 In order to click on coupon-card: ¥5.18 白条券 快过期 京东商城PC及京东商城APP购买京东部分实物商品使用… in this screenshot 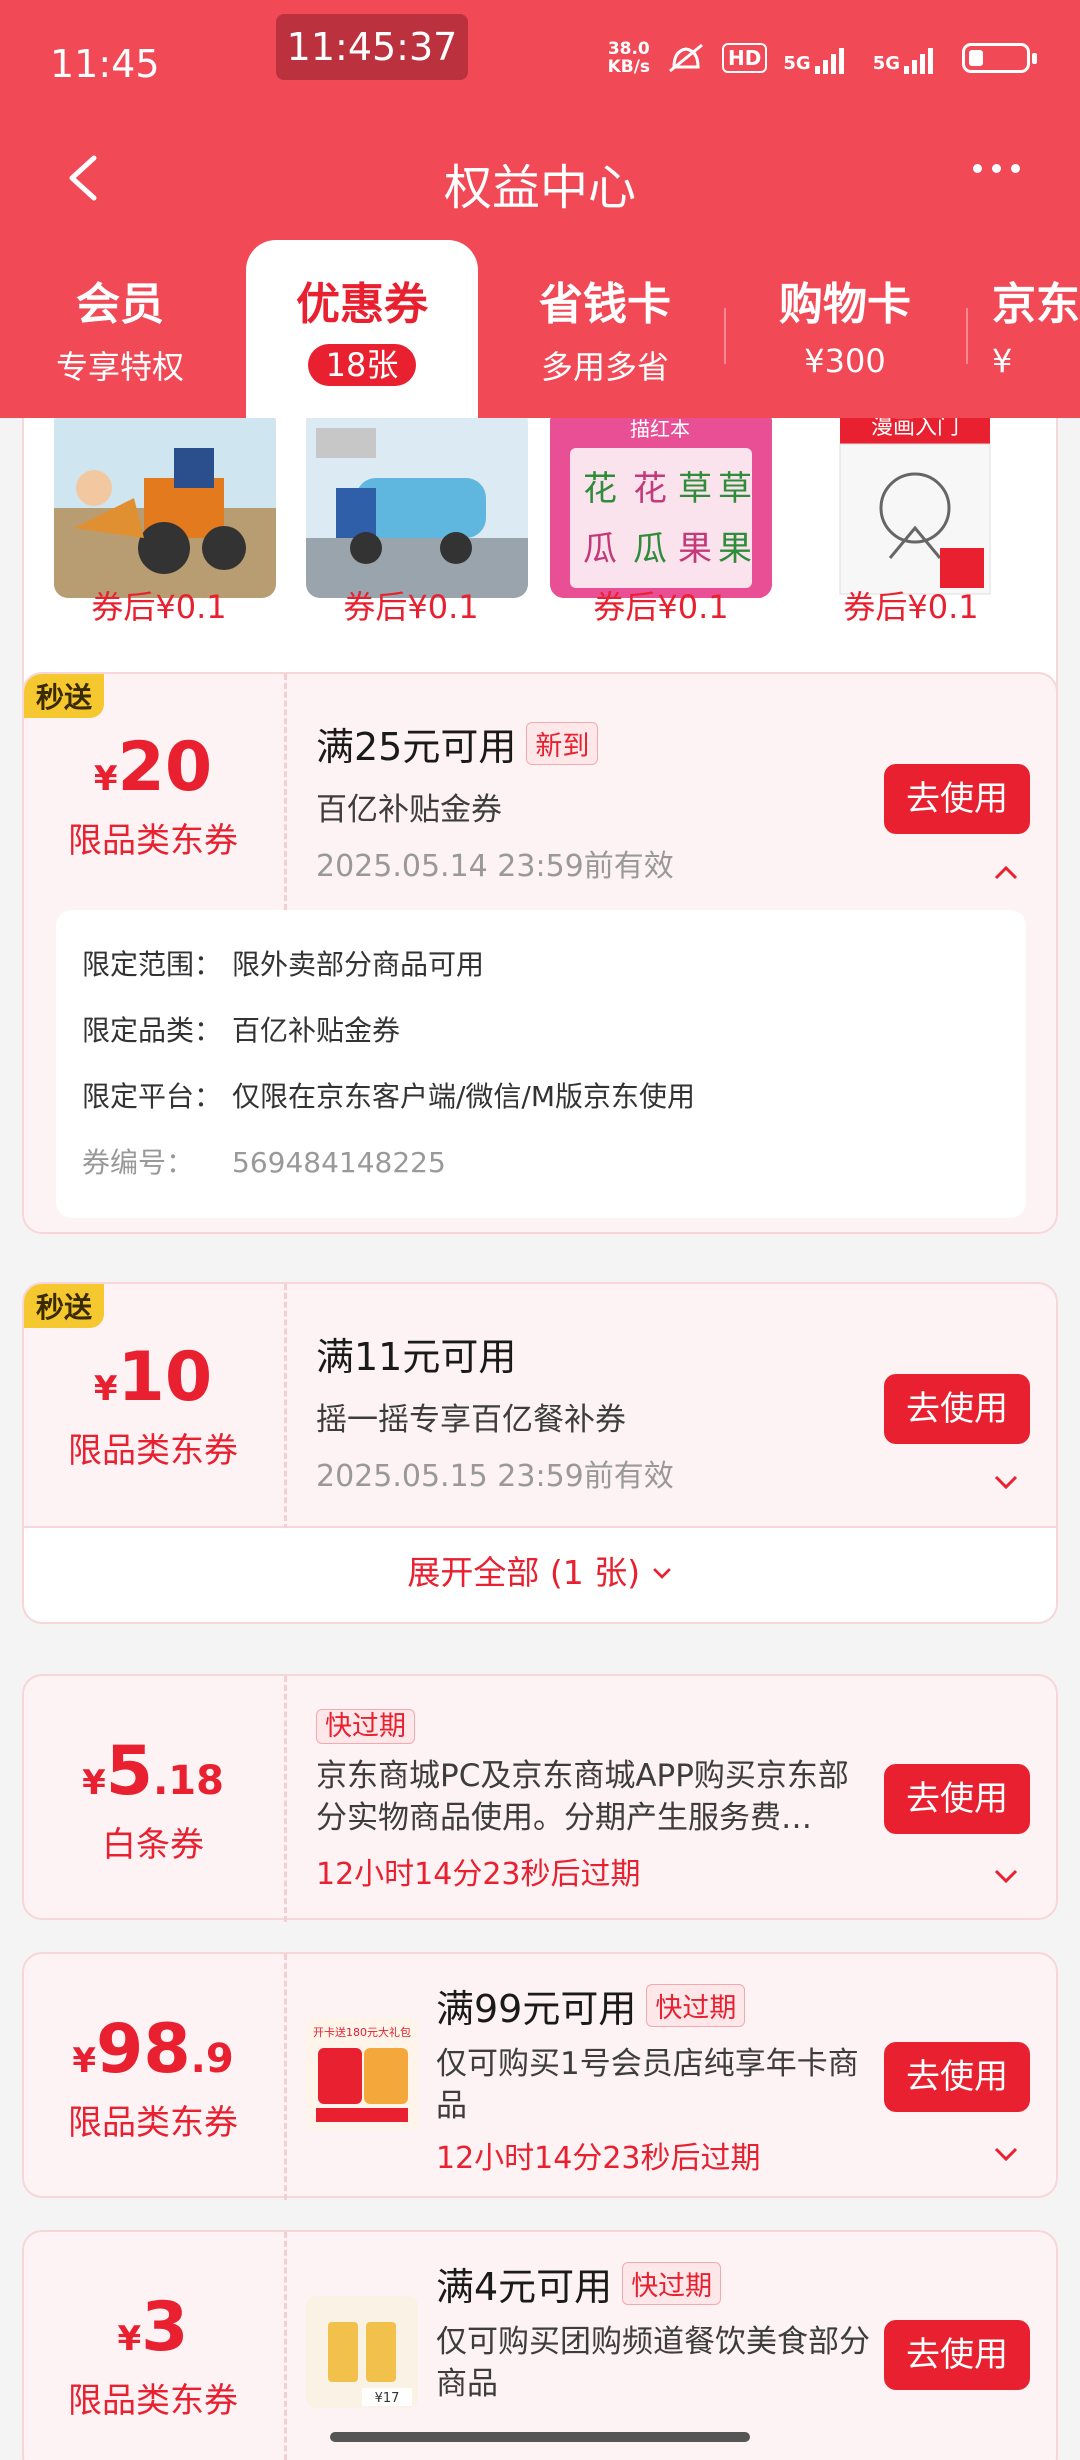, I will do `click(540, 1798)`.